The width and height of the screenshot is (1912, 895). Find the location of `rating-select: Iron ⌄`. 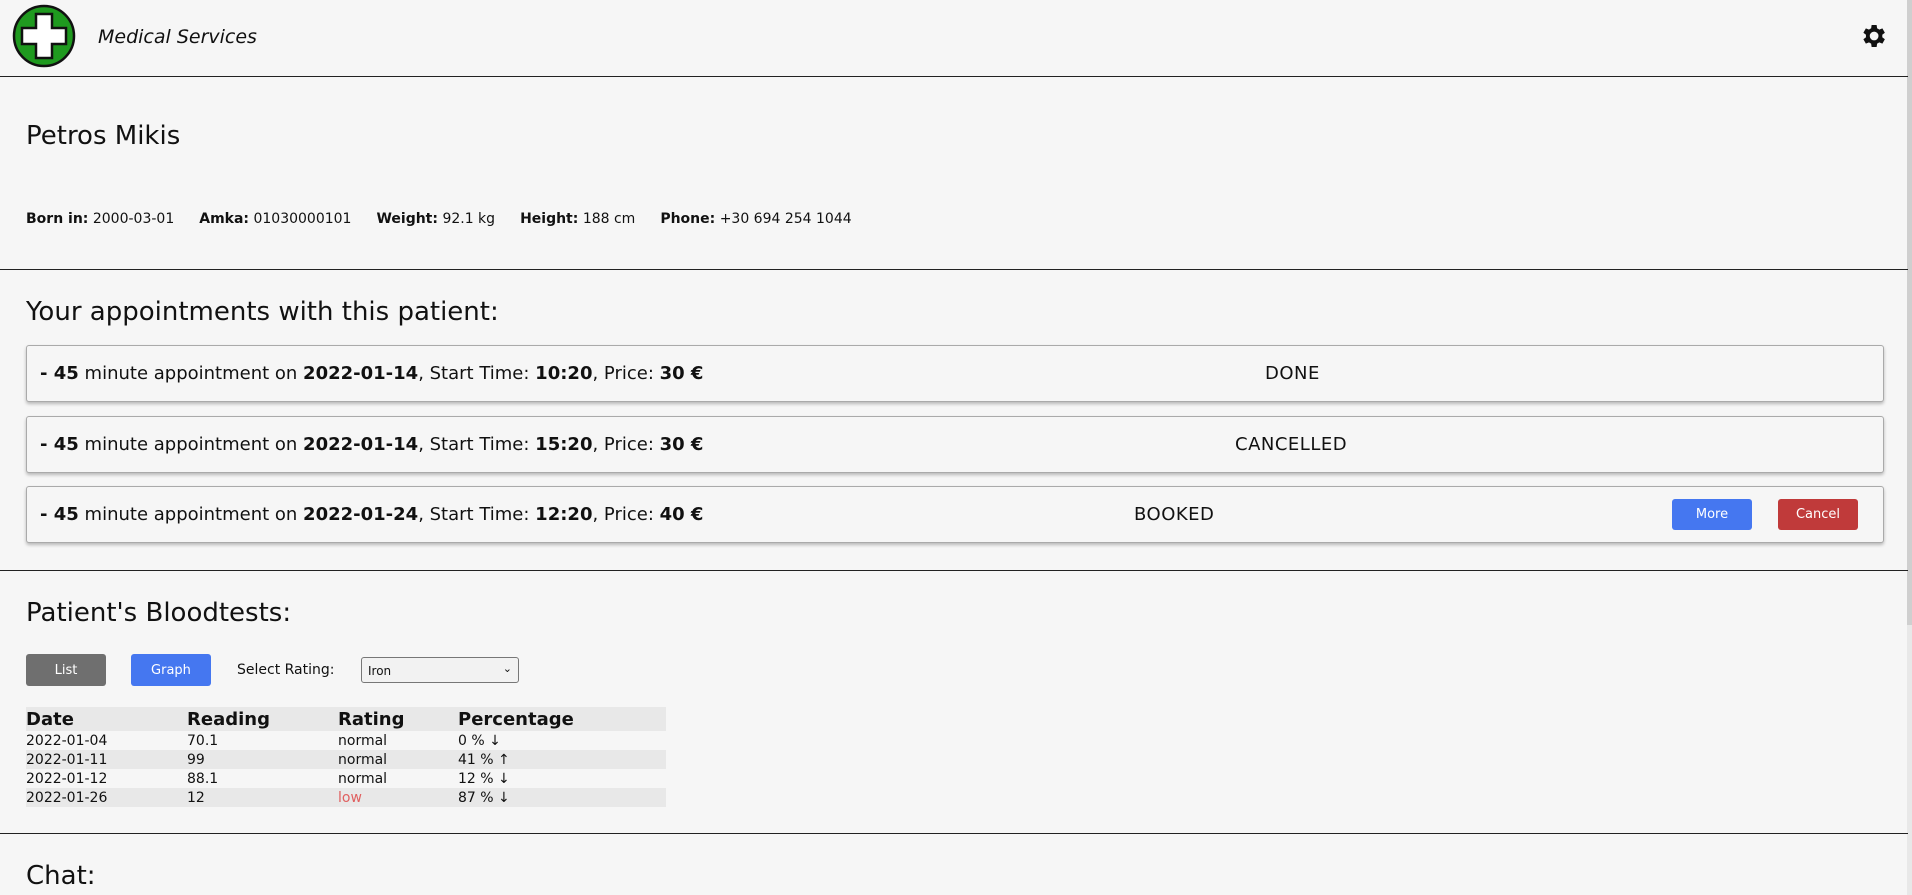

rating-select: Iron ⌄ is located at coordinates (440, 670).